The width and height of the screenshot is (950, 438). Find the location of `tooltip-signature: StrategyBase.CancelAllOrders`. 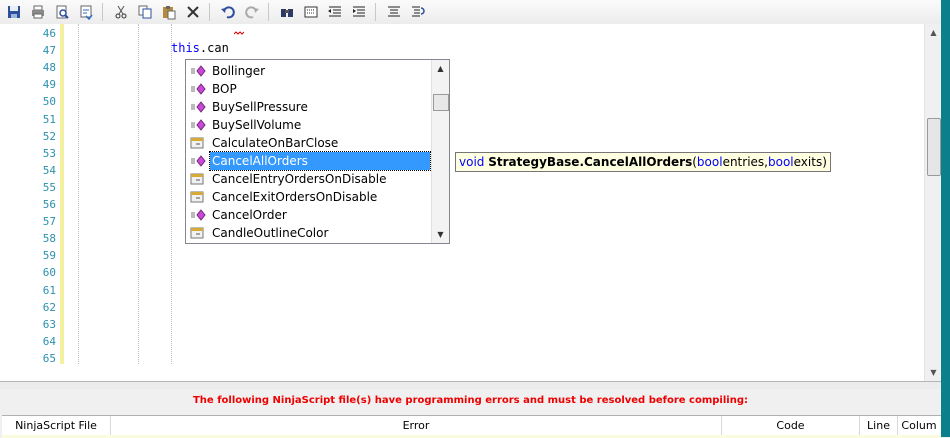

tooltip-signature: StrategyBase.CancelAllOrders is located at coordinates (590, 162).